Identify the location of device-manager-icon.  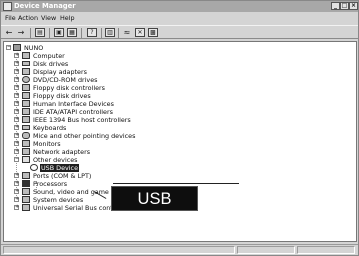
(7, 6).